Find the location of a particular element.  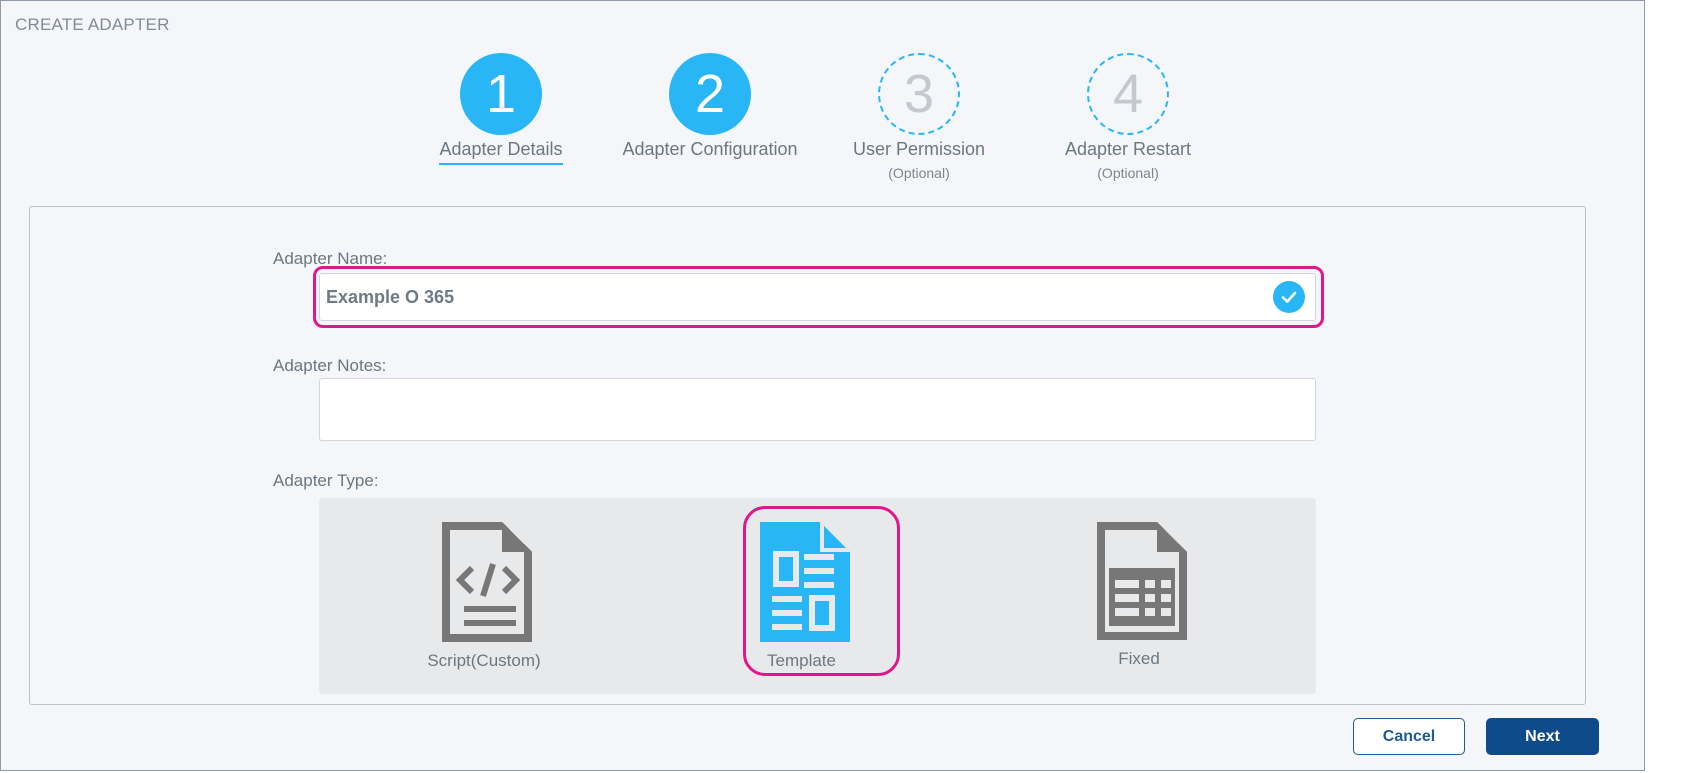

adapter-name-label: Adapter Name: is located at coordinates (330, 258).